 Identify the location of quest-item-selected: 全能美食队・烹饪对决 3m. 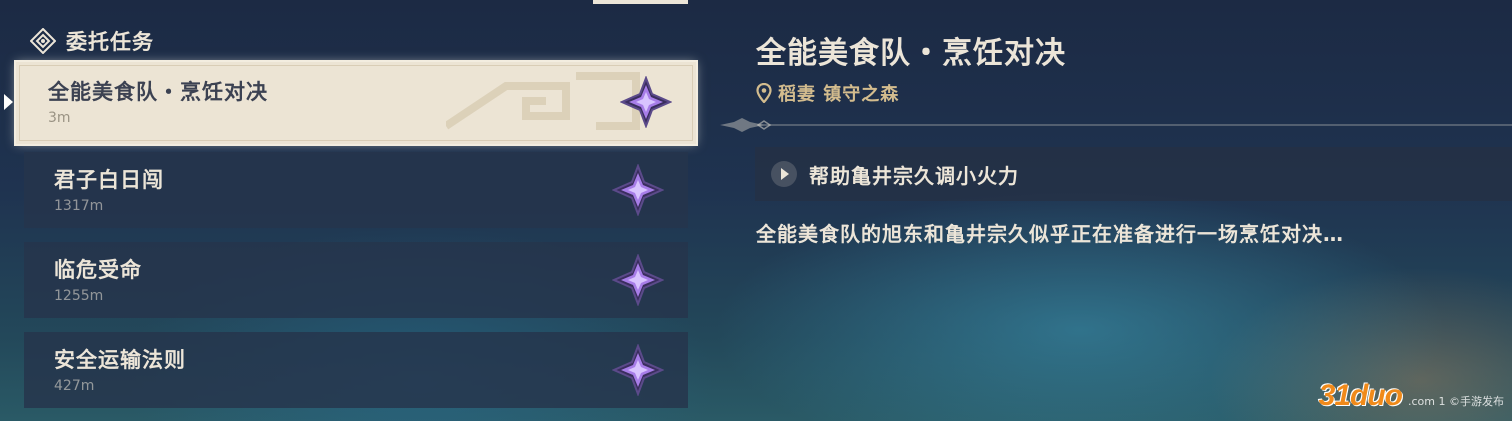
(356, 103).